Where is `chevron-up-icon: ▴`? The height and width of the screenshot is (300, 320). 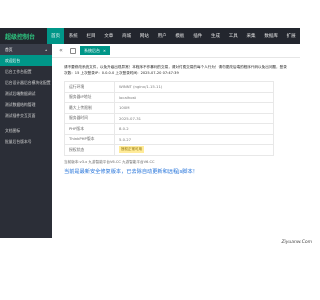 chevron-up-icon: ▴ is located at coordinates (46, 49).